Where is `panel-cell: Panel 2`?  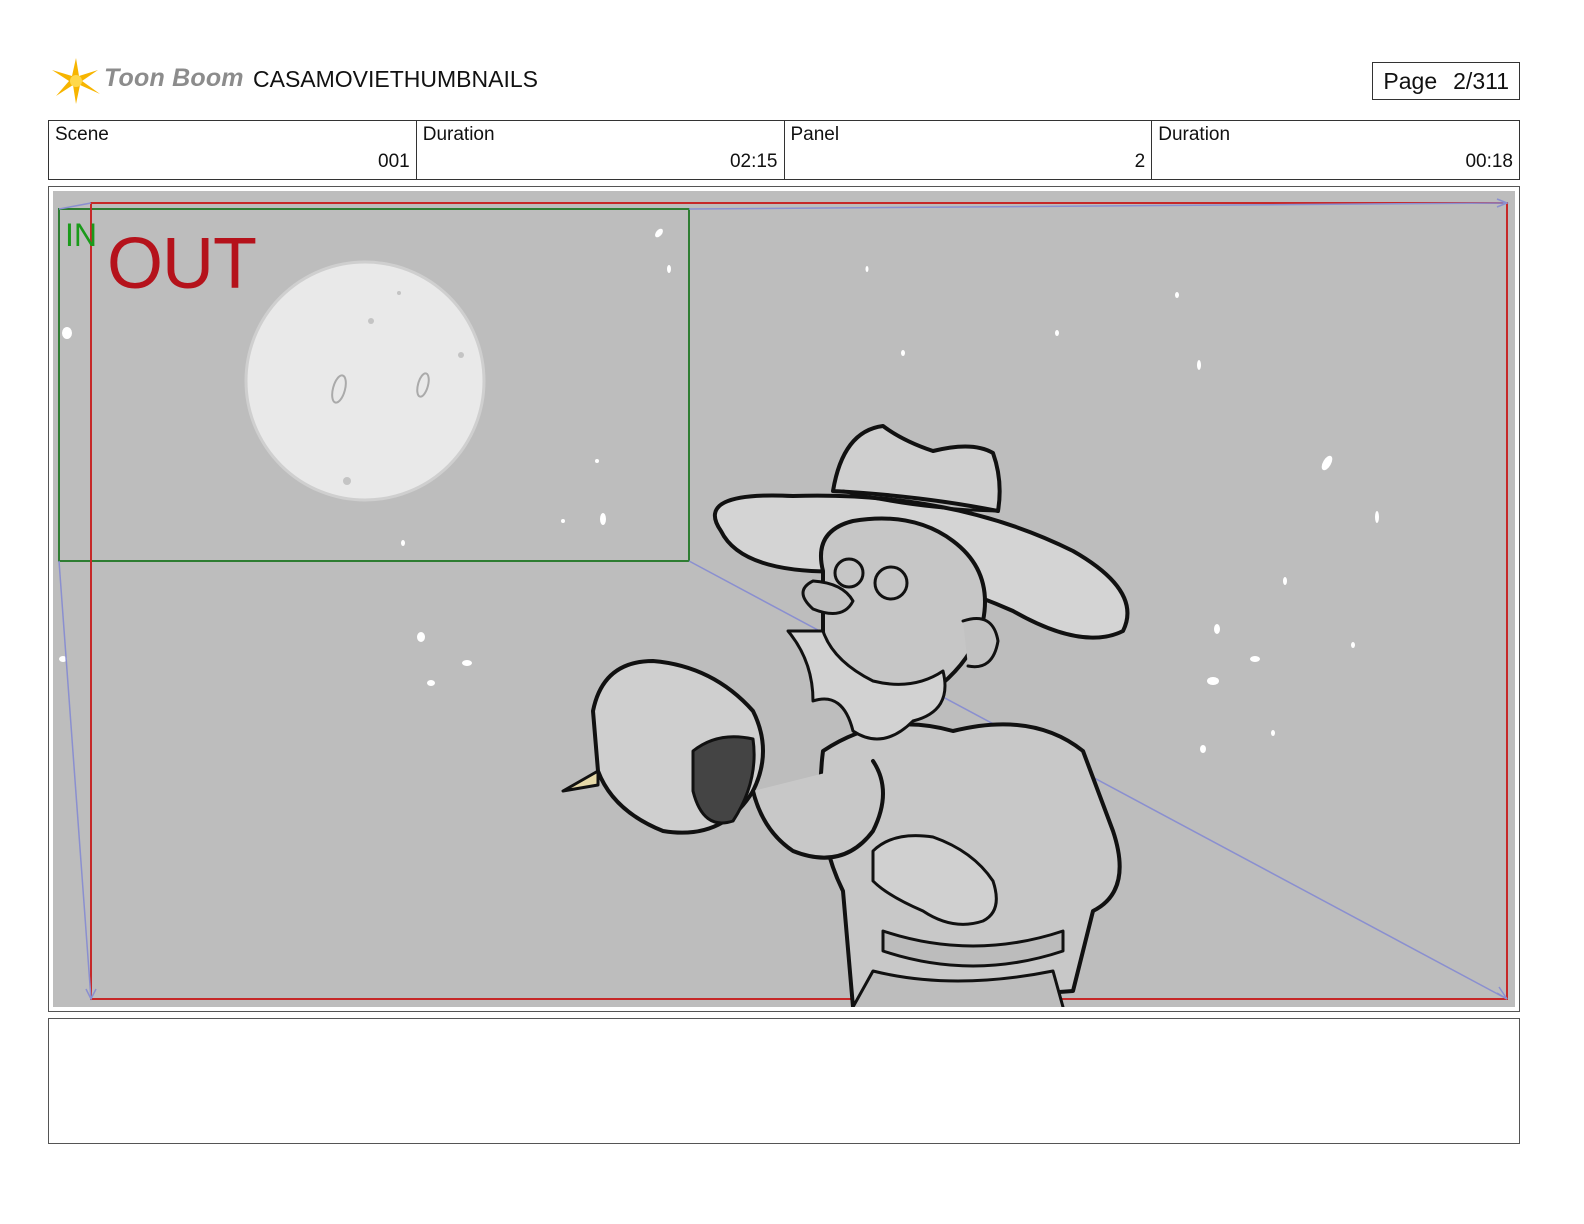 panel-cell: Panel 2 is located at coordinates (969, 150).